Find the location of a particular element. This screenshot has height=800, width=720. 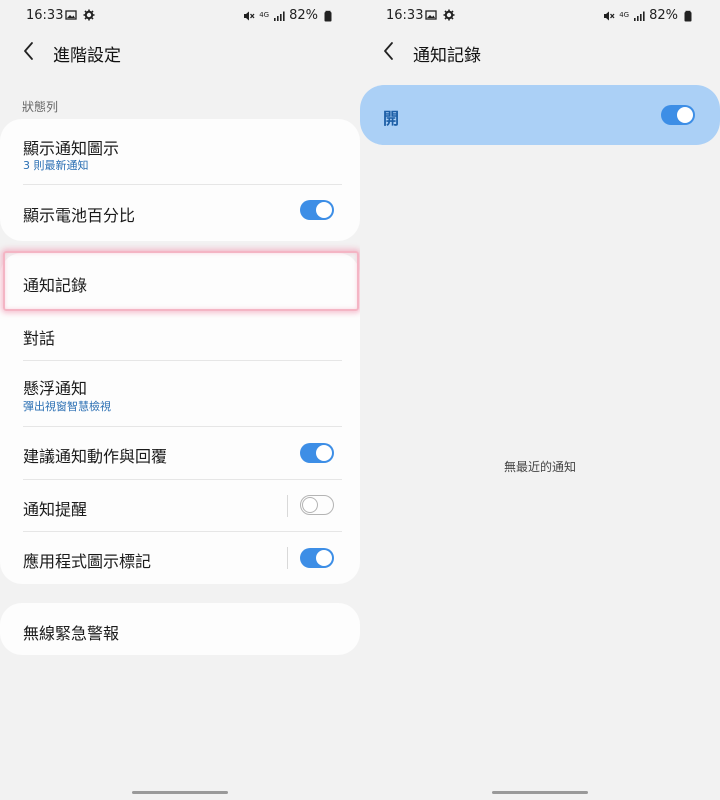

page-title: 進階設定 is located at coordinates (87, 56).